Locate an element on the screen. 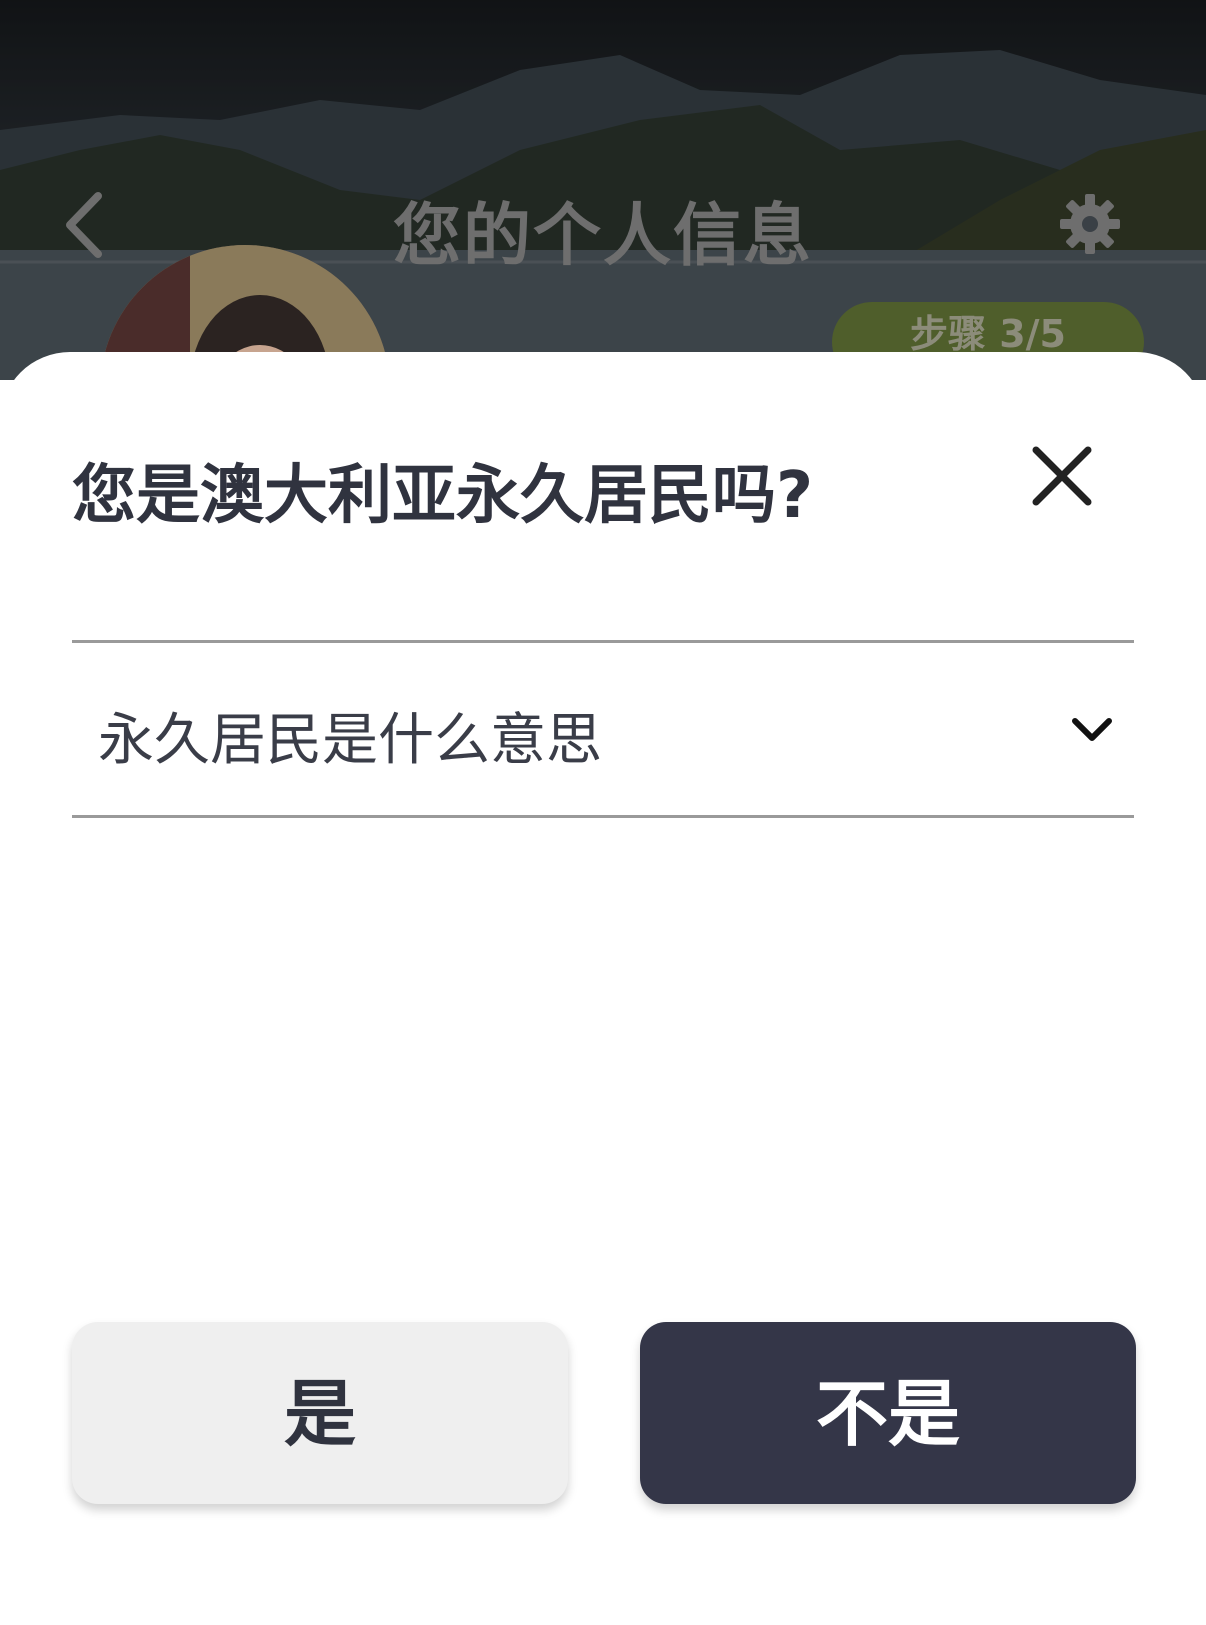  yes-button: 是 is located at coordinates (320, 1413).